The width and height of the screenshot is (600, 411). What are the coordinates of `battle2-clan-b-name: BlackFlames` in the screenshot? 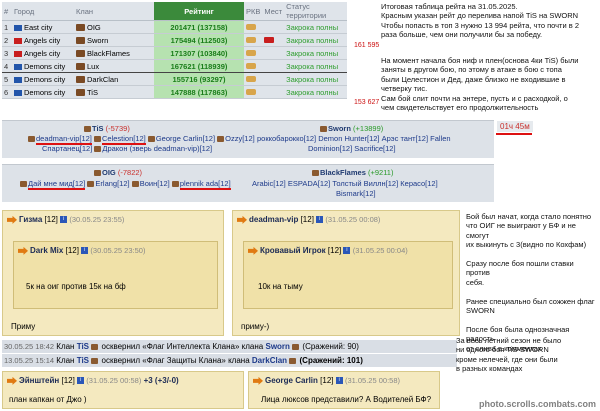 It's located at (343, 172).